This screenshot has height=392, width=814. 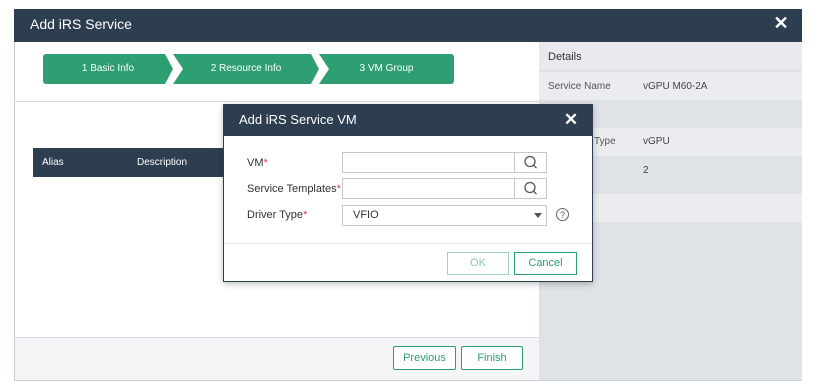 I want to click on dialog-title-bar, so click(x=408, y=25).